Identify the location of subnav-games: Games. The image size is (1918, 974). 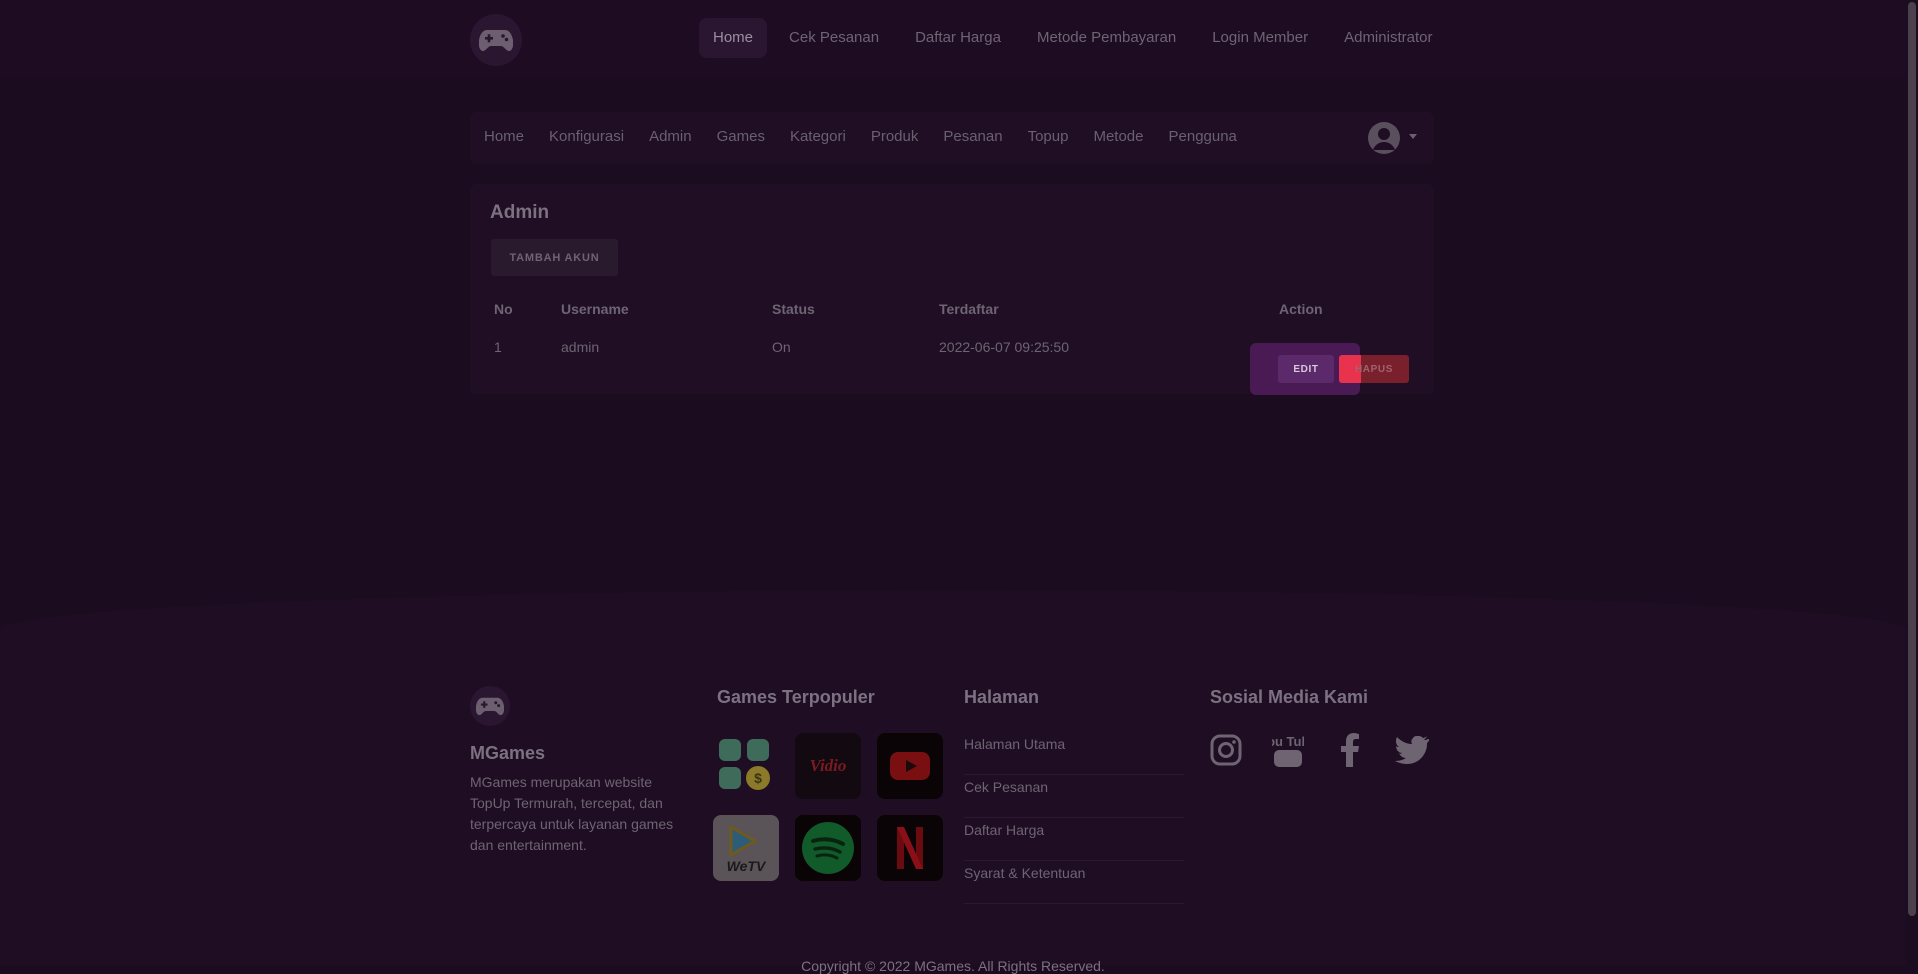
(741, 136).